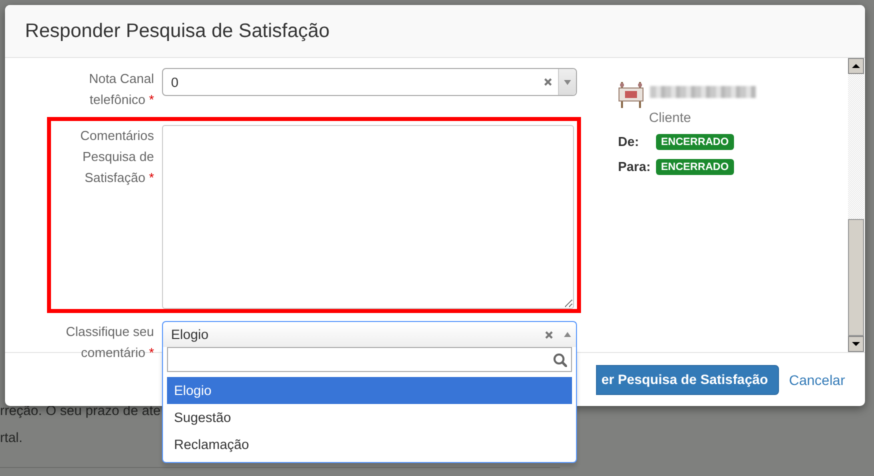 Image resolution: width=874 pixels, height=476 pixels. What do you see at coordinates (117, 157) in the screenshot?
I see `field-label: Comentários Pesquisa de Satisfação *` at bounding box center [117, 157].